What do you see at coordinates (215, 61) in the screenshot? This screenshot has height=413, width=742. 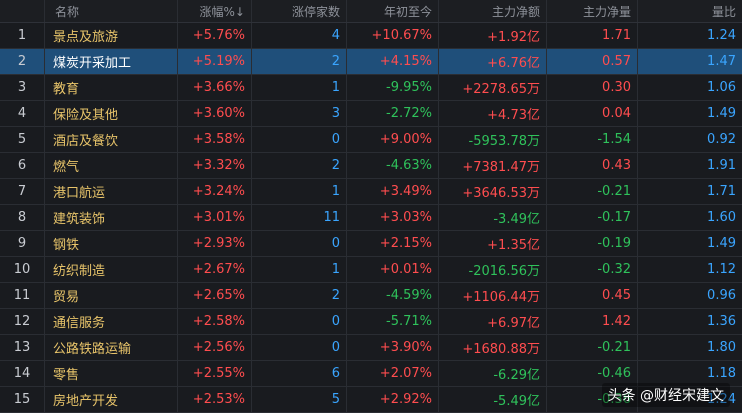 I see `change-value: +5.19%` at bounding box center [215, 61].